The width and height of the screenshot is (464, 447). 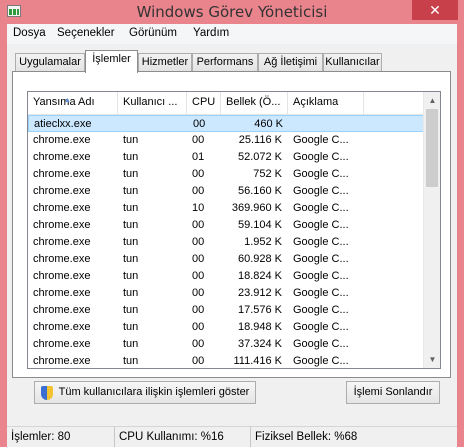 What do you see at coordinates (432, 359) in the screenshot?
I see `scroll-down-icon: ▼` at bounding box center [432, 359].